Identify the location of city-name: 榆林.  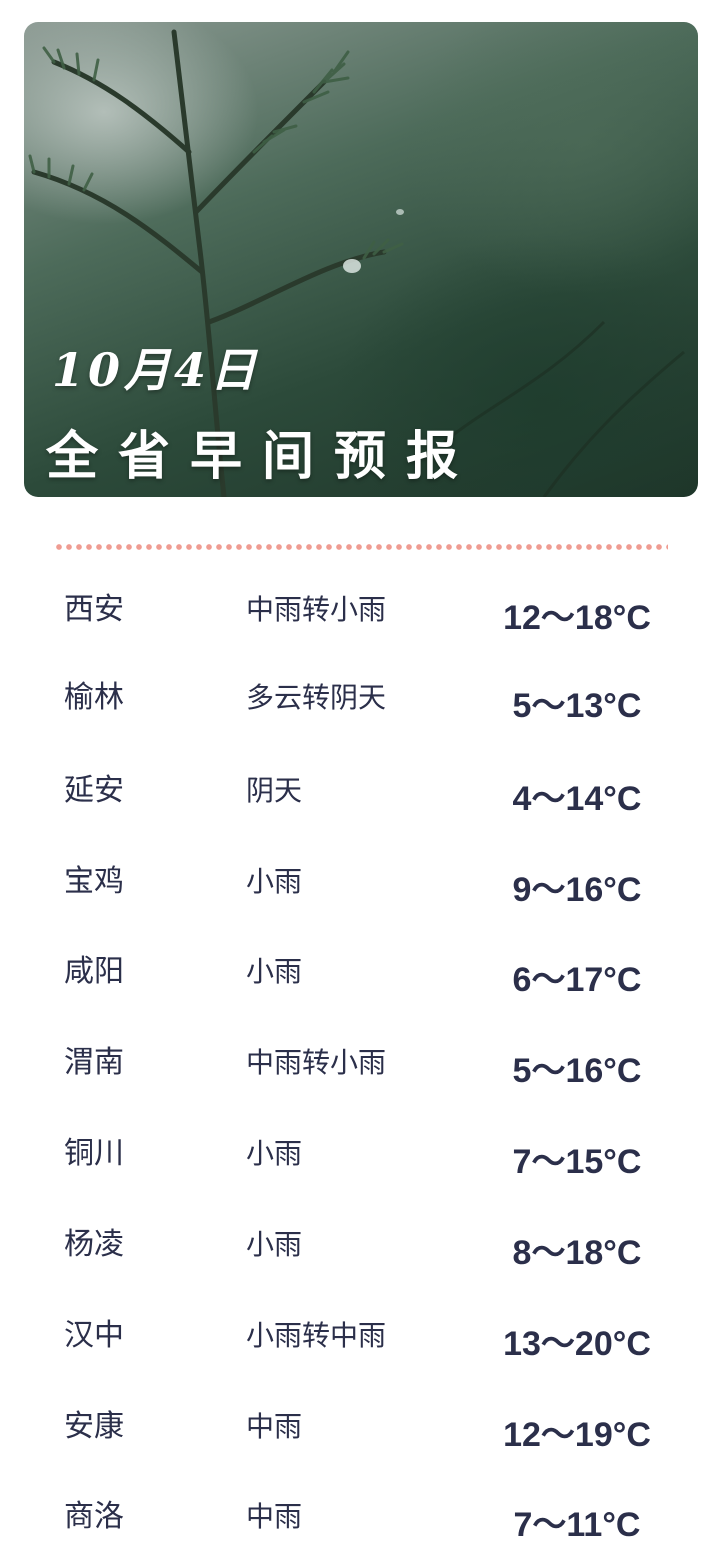
(94, 697).